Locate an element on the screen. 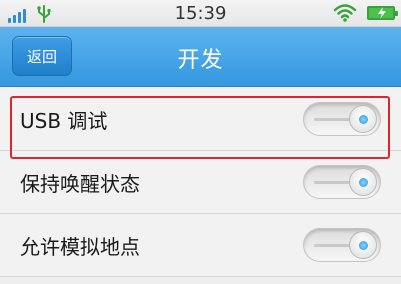 The image size is (401, 284). setting-label: USB 调试 is located at coordinates (64, 120).